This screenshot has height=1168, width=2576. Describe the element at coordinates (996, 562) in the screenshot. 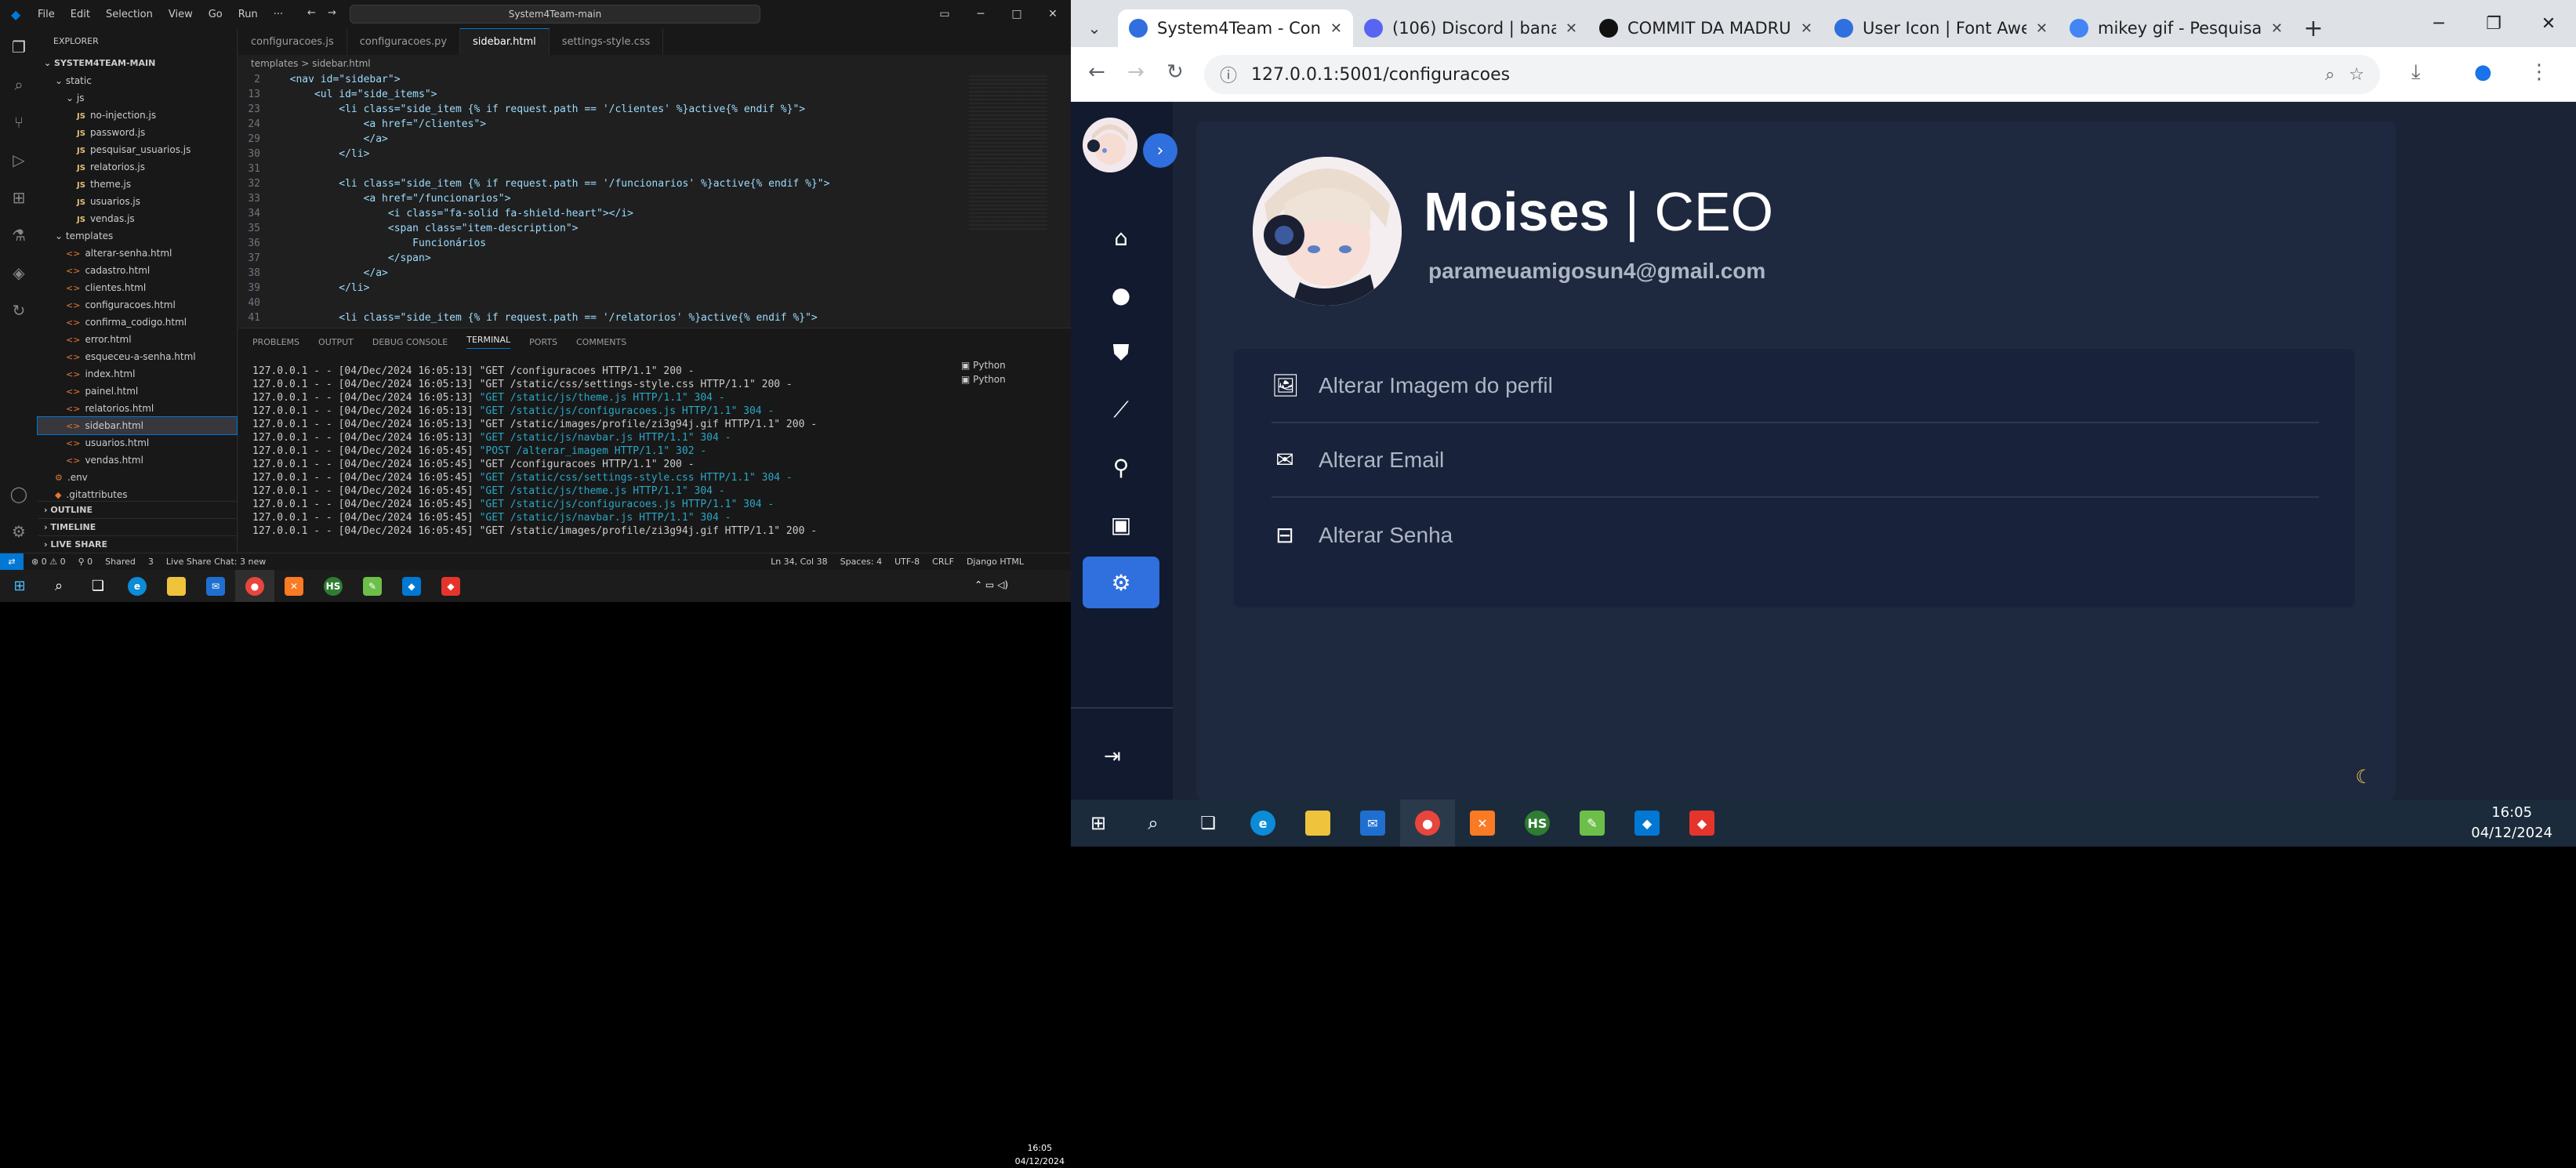

I see `status-item: Django HTML` at that location.